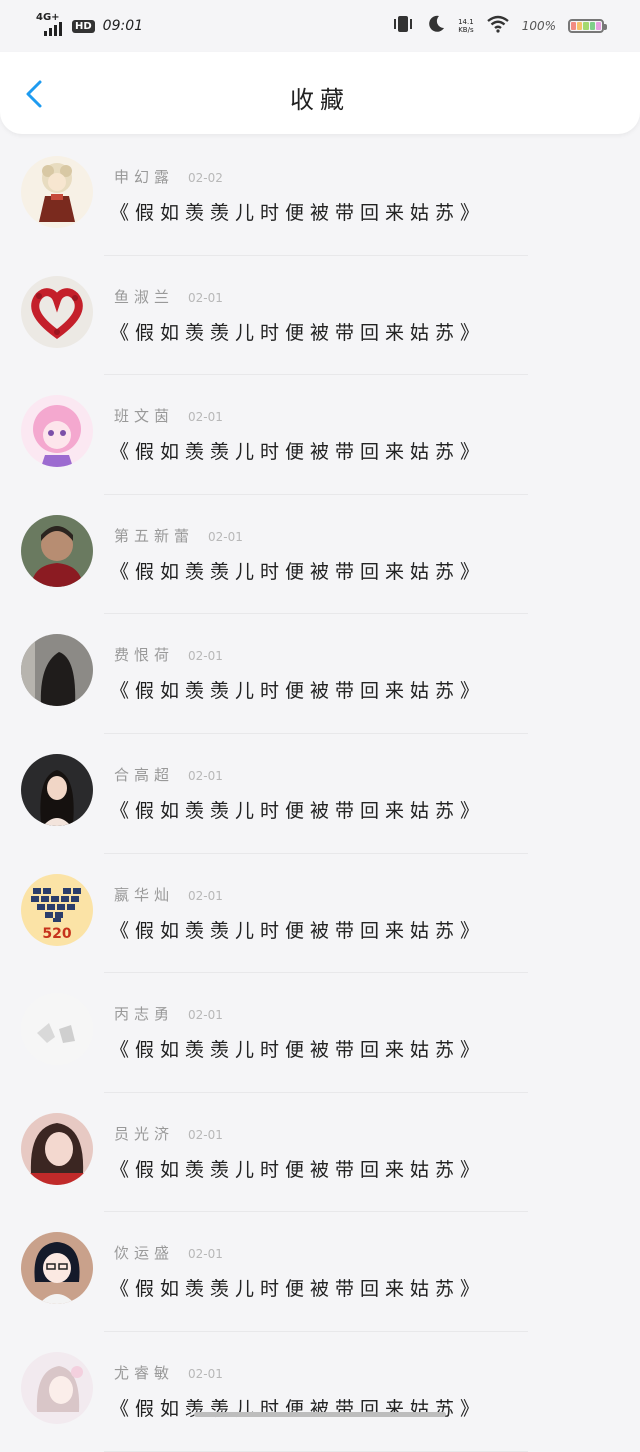 This screenshot has width=640, height=1452. Describe the element at coordinates (320, 914) in the screenshot. I see `list-item: 520 嬴华灿 02-01 《假如羡羡儿时便被带回来姑苏》` at that location.